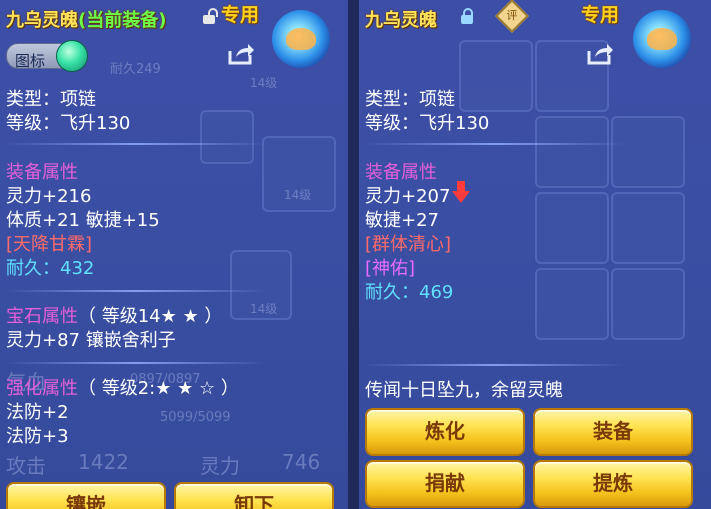 This screenshot has width=711, height=509. Describe the element at coordinates (390, 268) in the screenshot. I see `special-effect: [神佑]` at that location.